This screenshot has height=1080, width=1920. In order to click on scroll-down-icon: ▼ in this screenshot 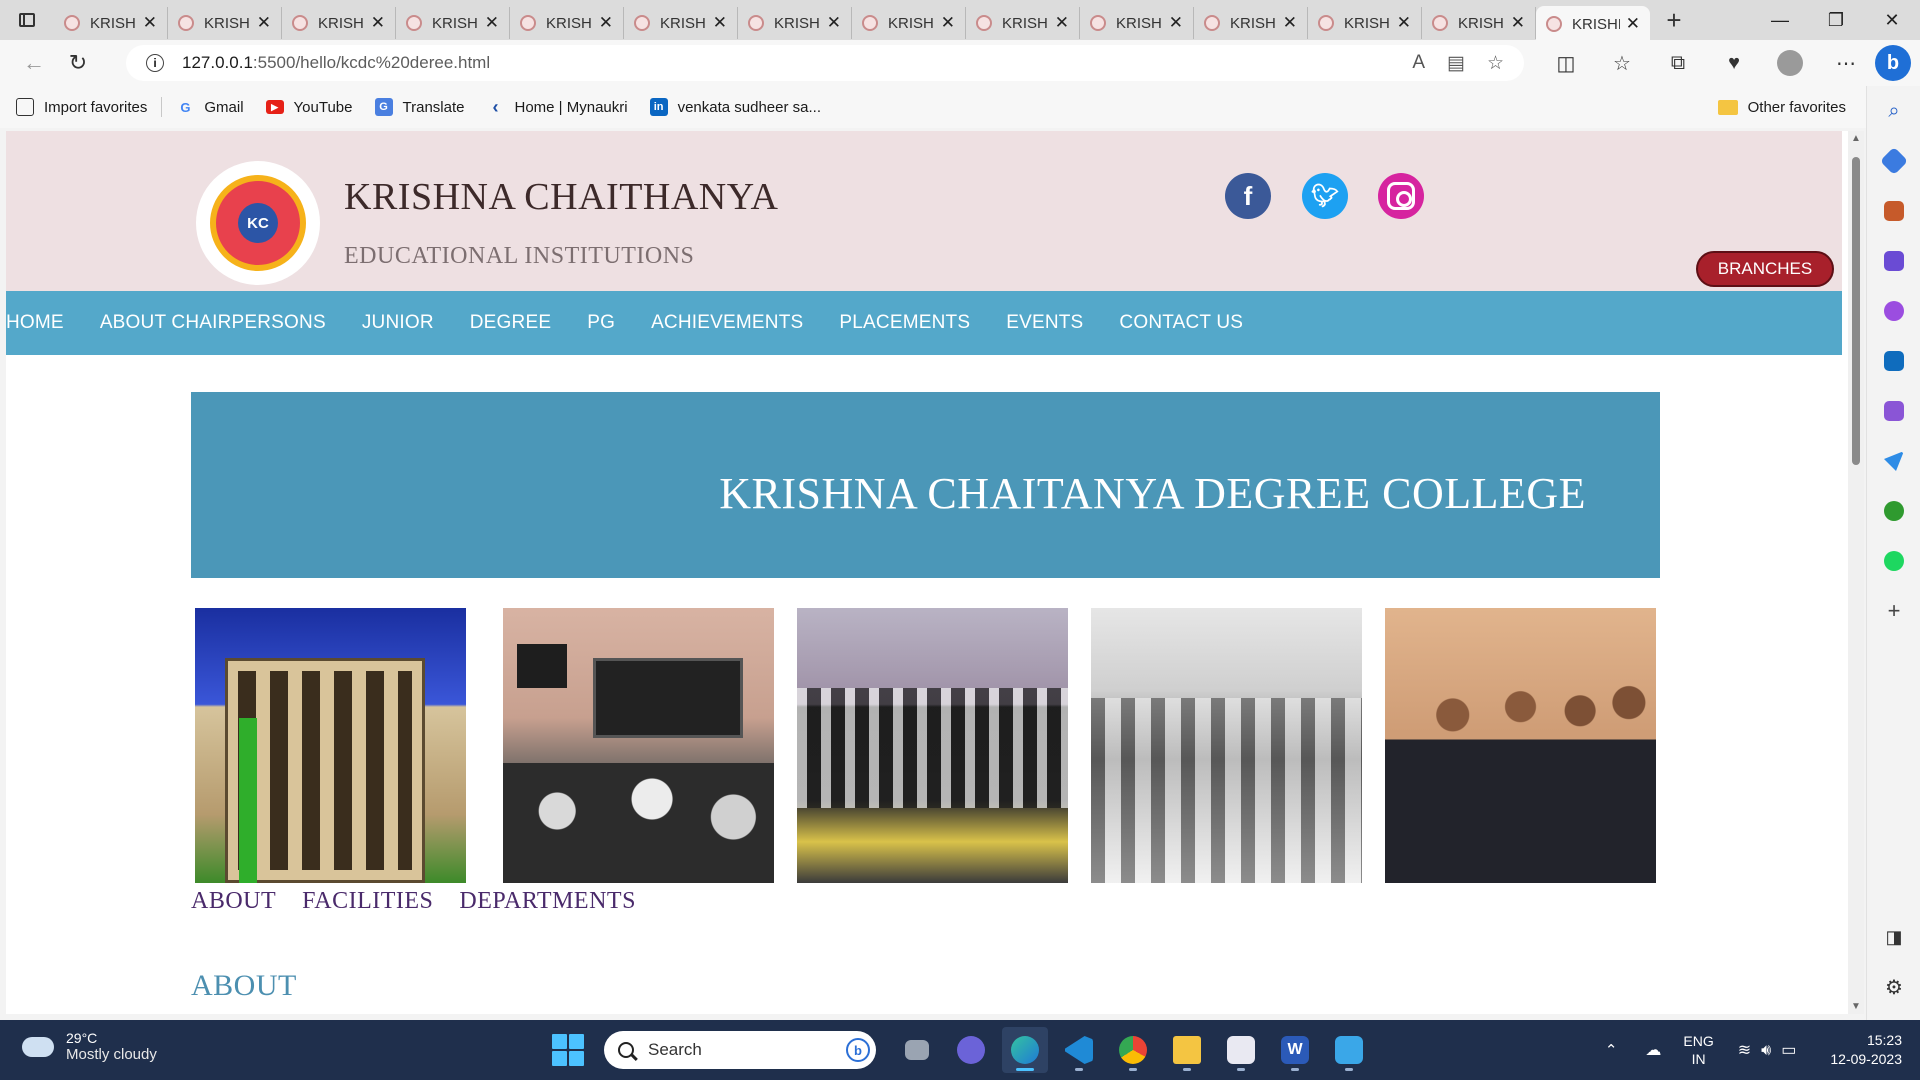, I will do `click(1856, 1006)`.